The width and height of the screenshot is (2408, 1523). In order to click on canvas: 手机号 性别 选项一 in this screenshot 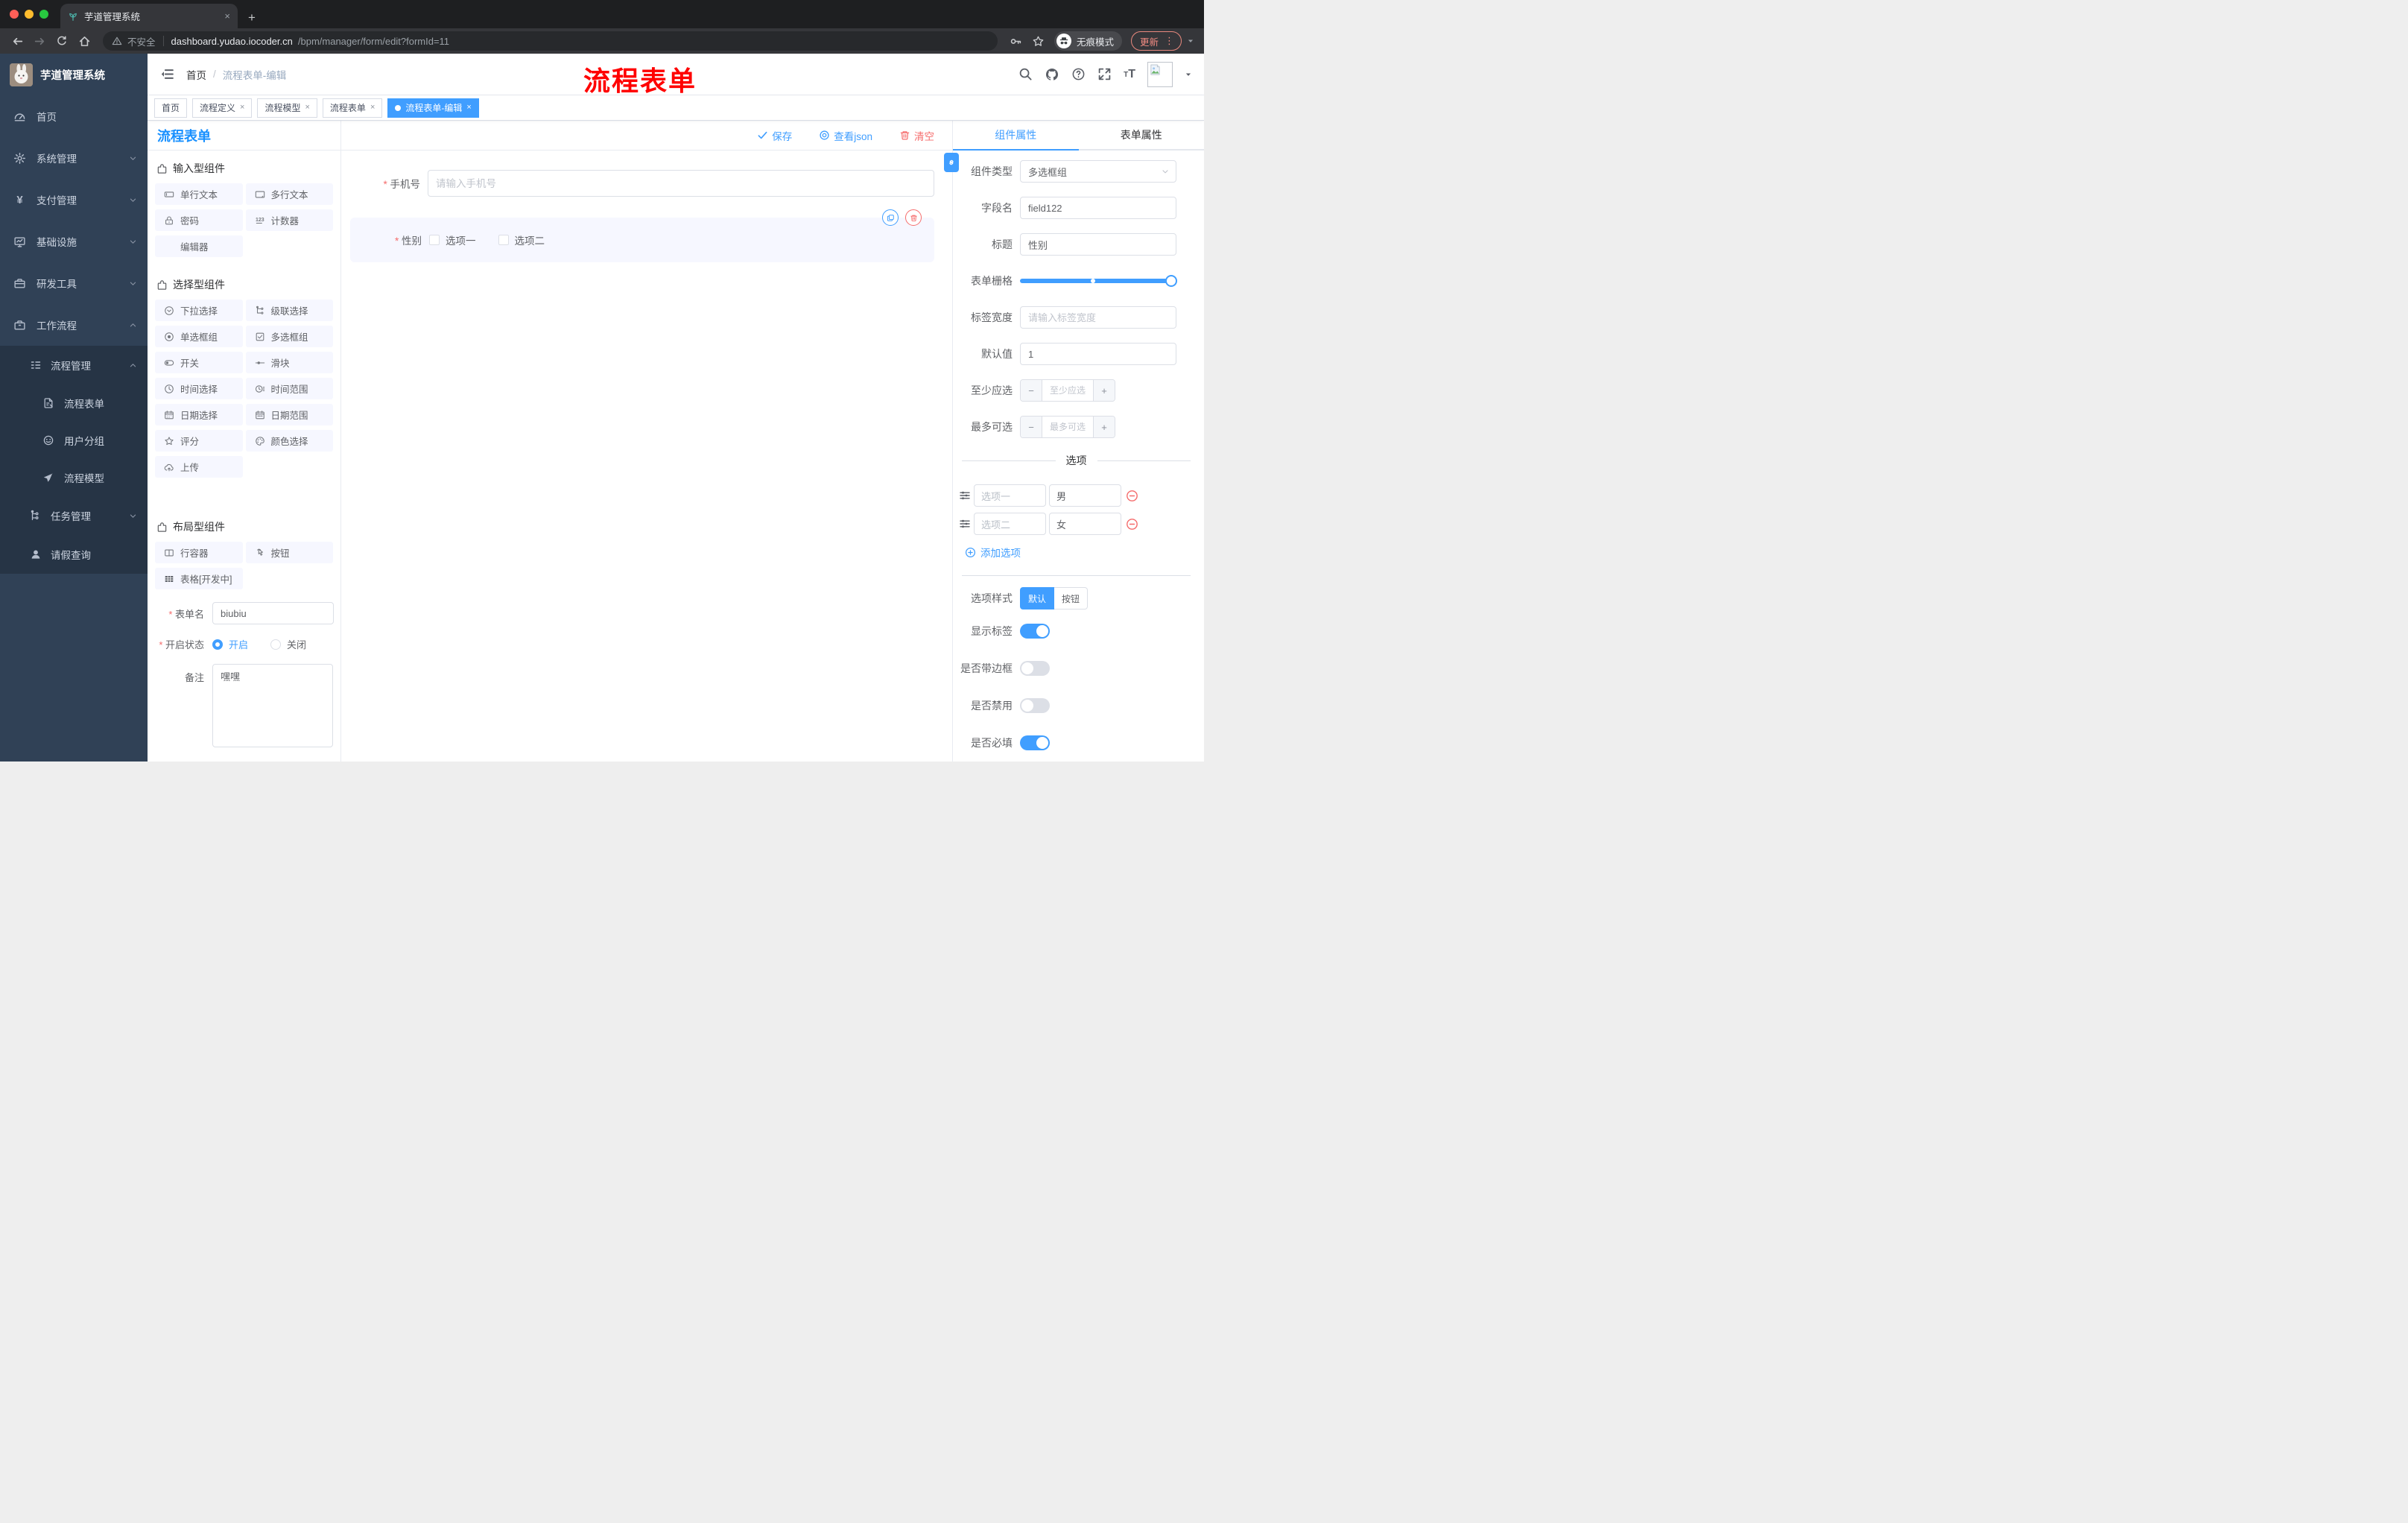, I will do `click(646, 457)`.